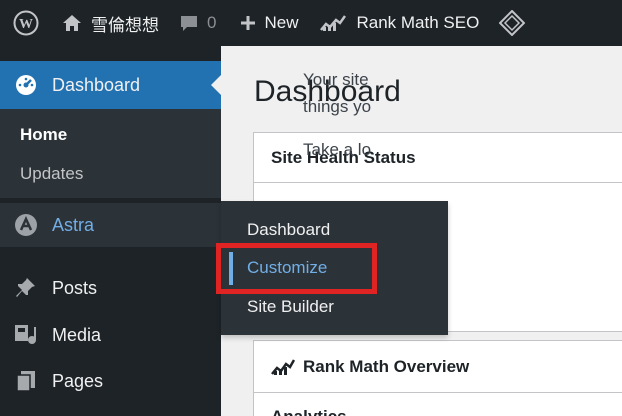 This screenshot has width=622, height=416. I want to click on svg-text: W, so click(26, 24).